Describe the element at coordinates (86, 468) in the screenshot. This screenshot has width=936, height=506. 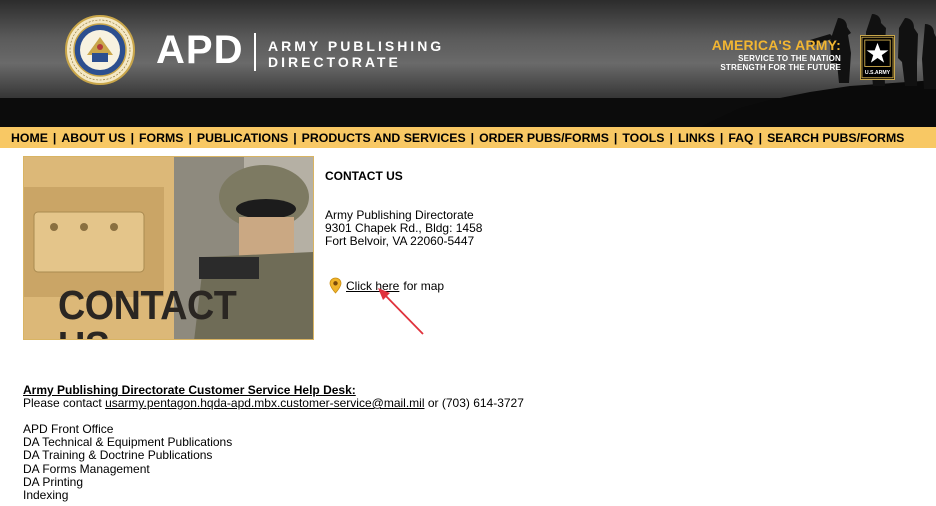
I see `office-item: DA Forms Management` at that location.